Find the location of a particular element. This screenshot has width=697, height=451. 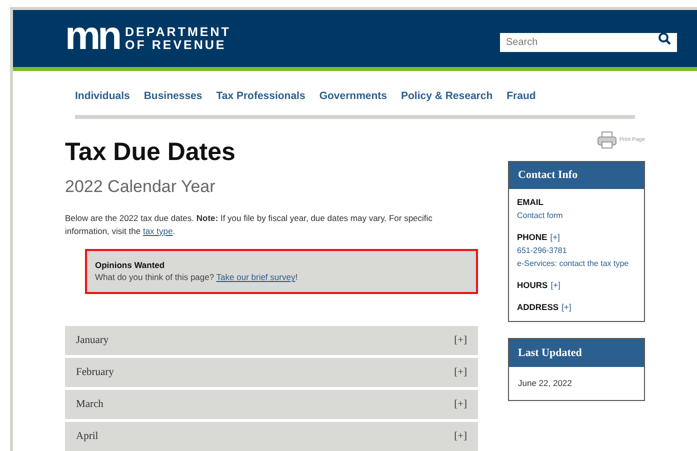

month-label: January is located at coordinates (92, 341).